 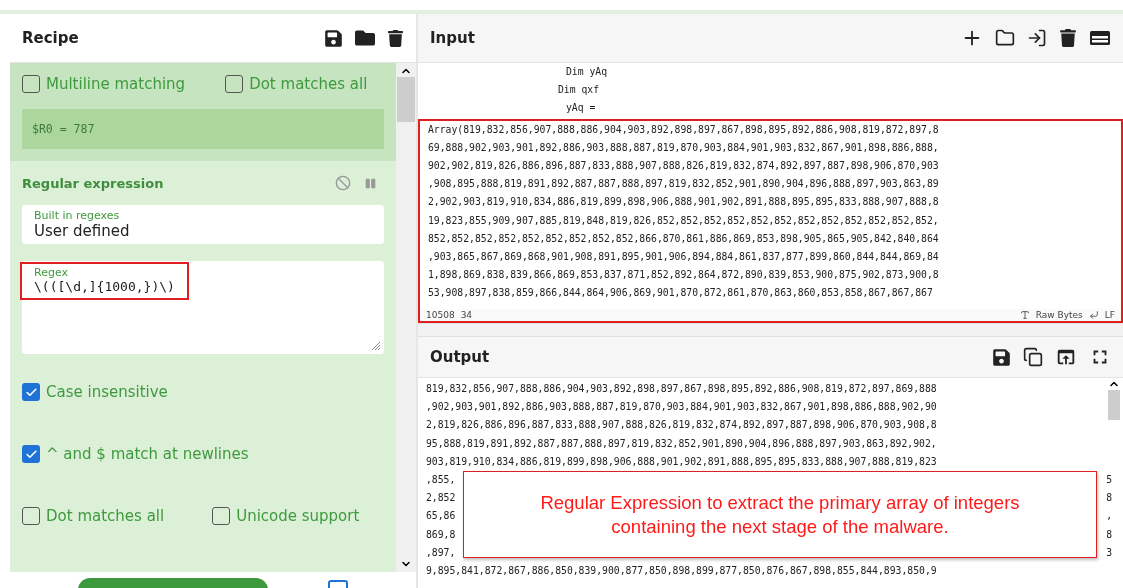 I want to click on code-fragment: 869,8, so click(x=441, y=534).